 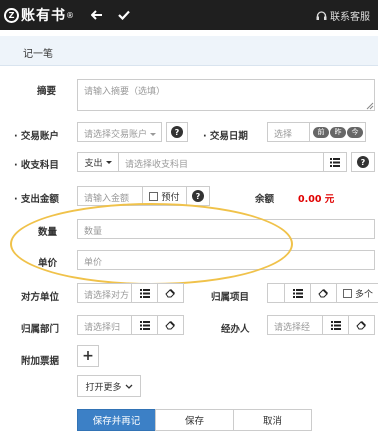 What do you see at coordinates (116, 135) in the screenshot?
I see `account-placeholder: 请选择交易账户` at bounding box center [116, 135].